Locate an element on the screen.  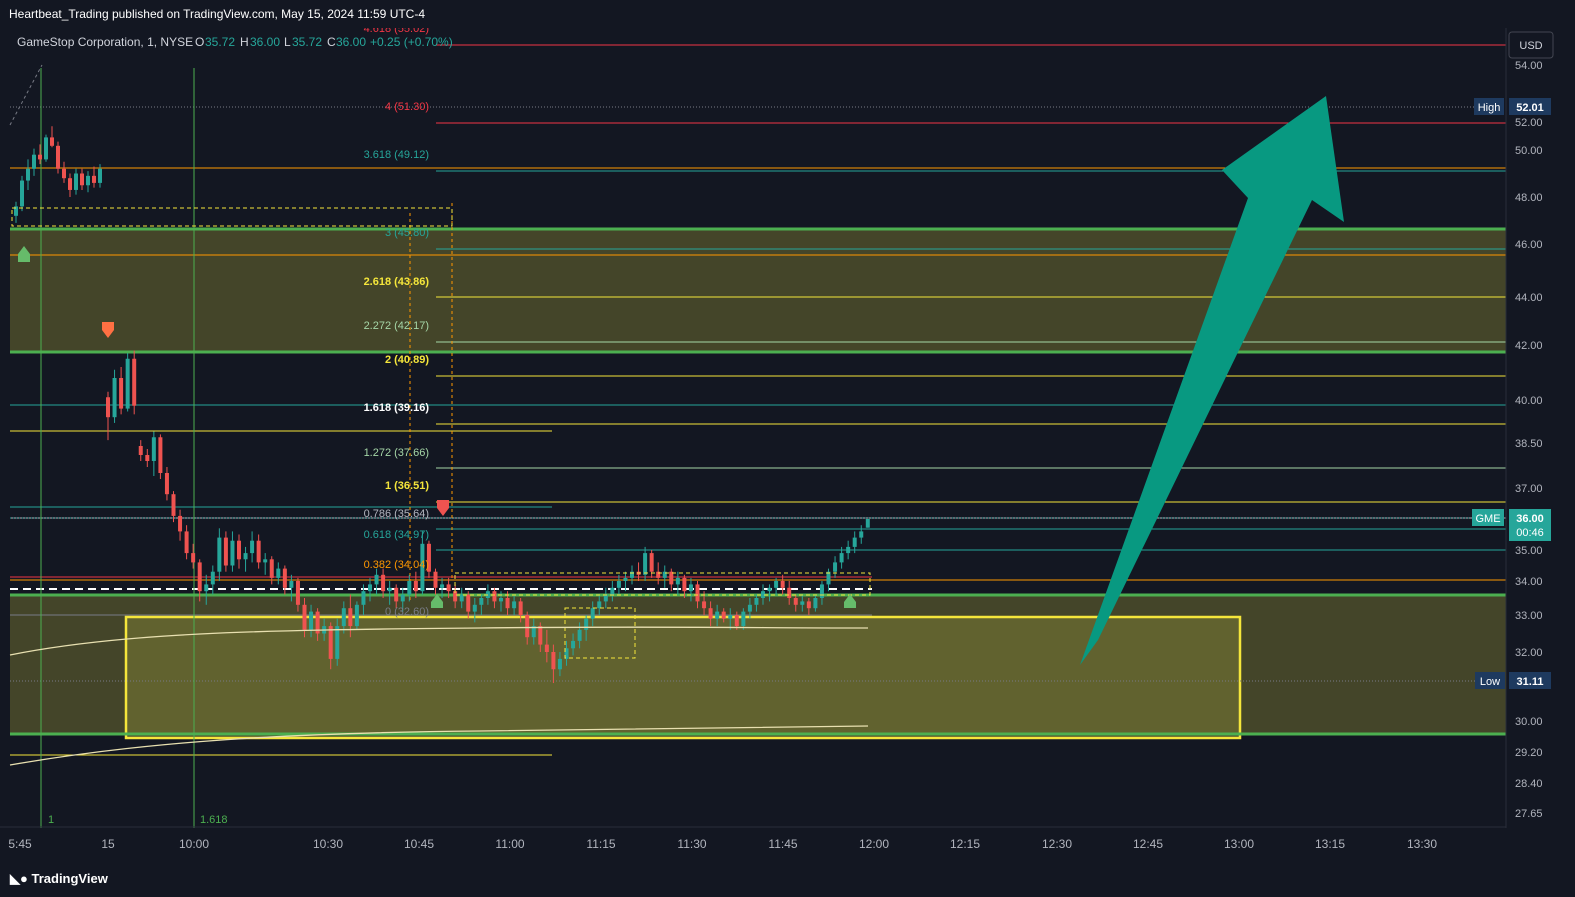
tv-logo-icon: ◣● is located at coordinates (19, 878).